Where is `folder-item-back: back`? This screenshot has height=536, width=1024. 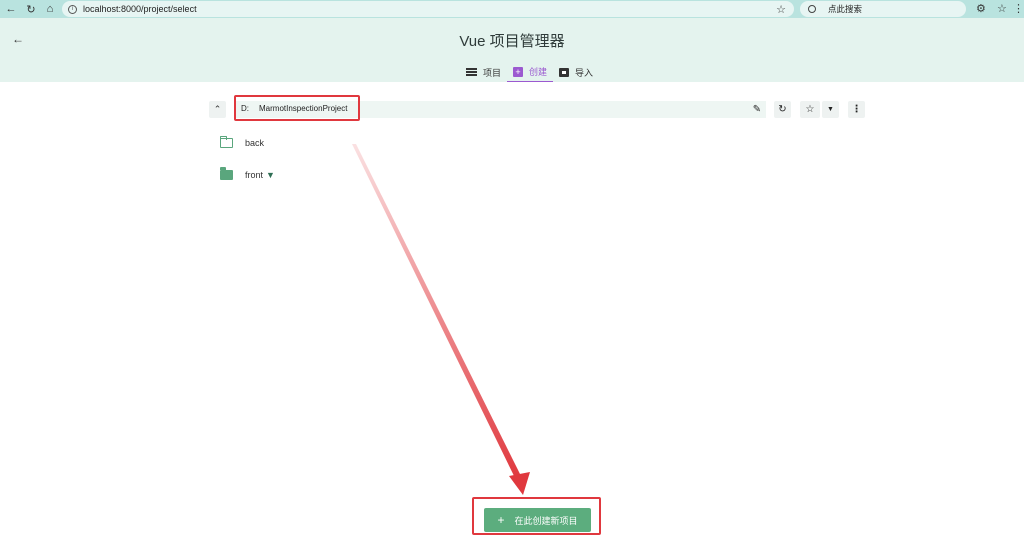
folder-item-back: back is located at coordinates (242, 143).